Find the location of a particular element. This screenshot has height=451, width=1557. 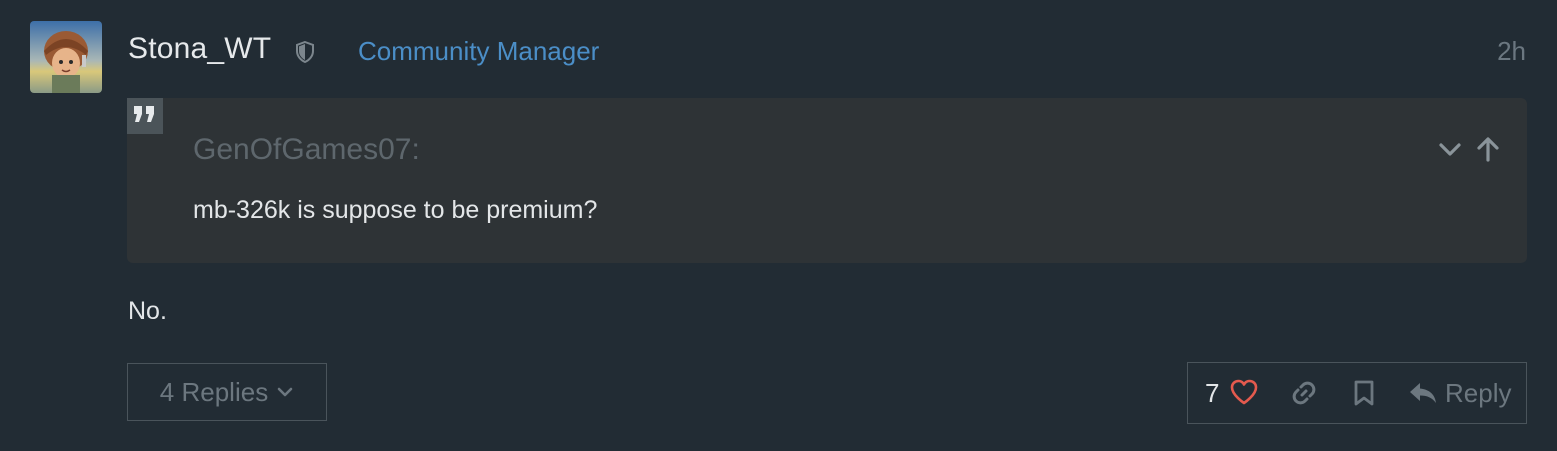

post-date: 2h is located at coordinates (1511, 51).